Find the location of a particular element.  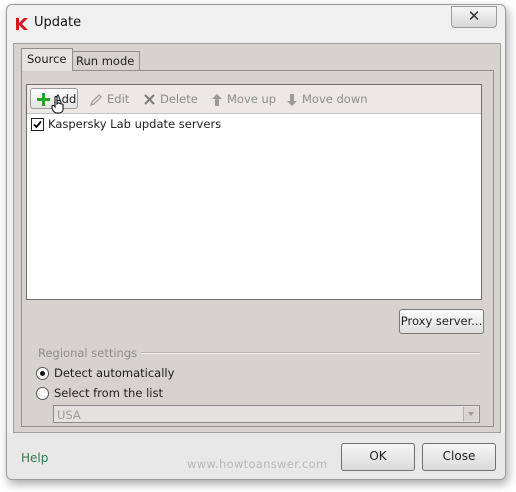

source-label: Kaspersky Lab update servers is located at coordinates (135, 124).